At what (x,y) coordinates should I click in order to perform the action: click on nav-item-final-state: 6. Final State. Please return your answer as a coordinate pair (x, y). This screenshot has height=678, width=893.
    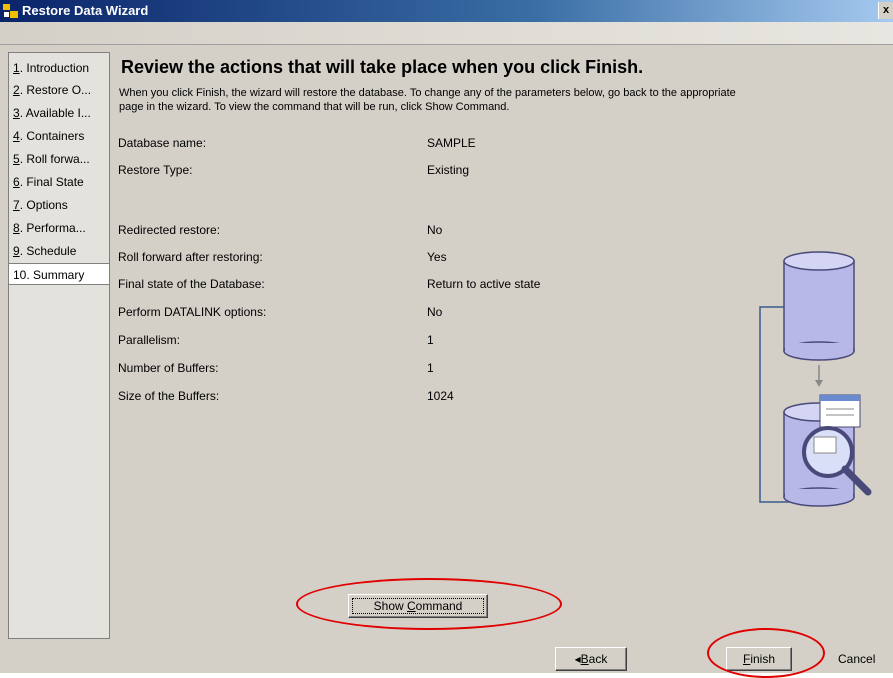
    Looking at the image, I should click on (59, 182).